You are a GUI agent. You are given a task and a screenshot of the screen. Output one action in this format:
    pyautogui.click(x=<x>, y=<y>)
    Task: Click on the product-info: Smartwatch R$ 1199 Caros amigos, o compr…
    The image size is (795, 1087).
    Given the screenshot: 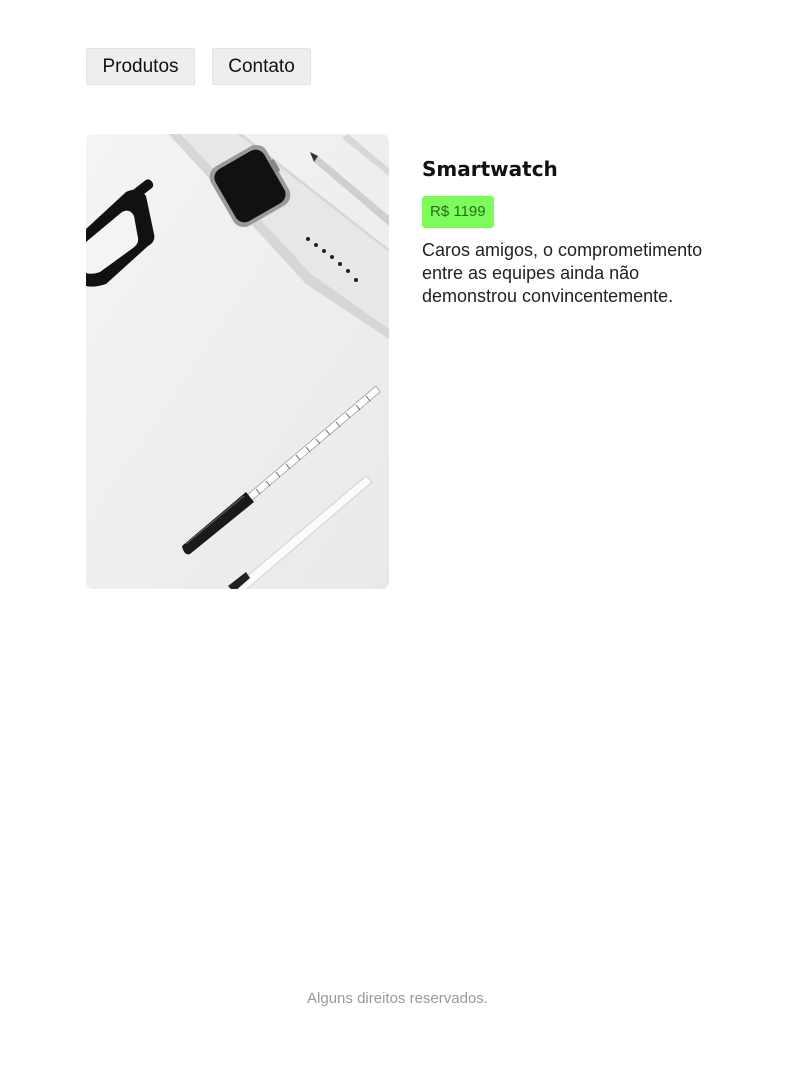 What is the action you would take?
    pyautogui.click(x=587, y=232)
    